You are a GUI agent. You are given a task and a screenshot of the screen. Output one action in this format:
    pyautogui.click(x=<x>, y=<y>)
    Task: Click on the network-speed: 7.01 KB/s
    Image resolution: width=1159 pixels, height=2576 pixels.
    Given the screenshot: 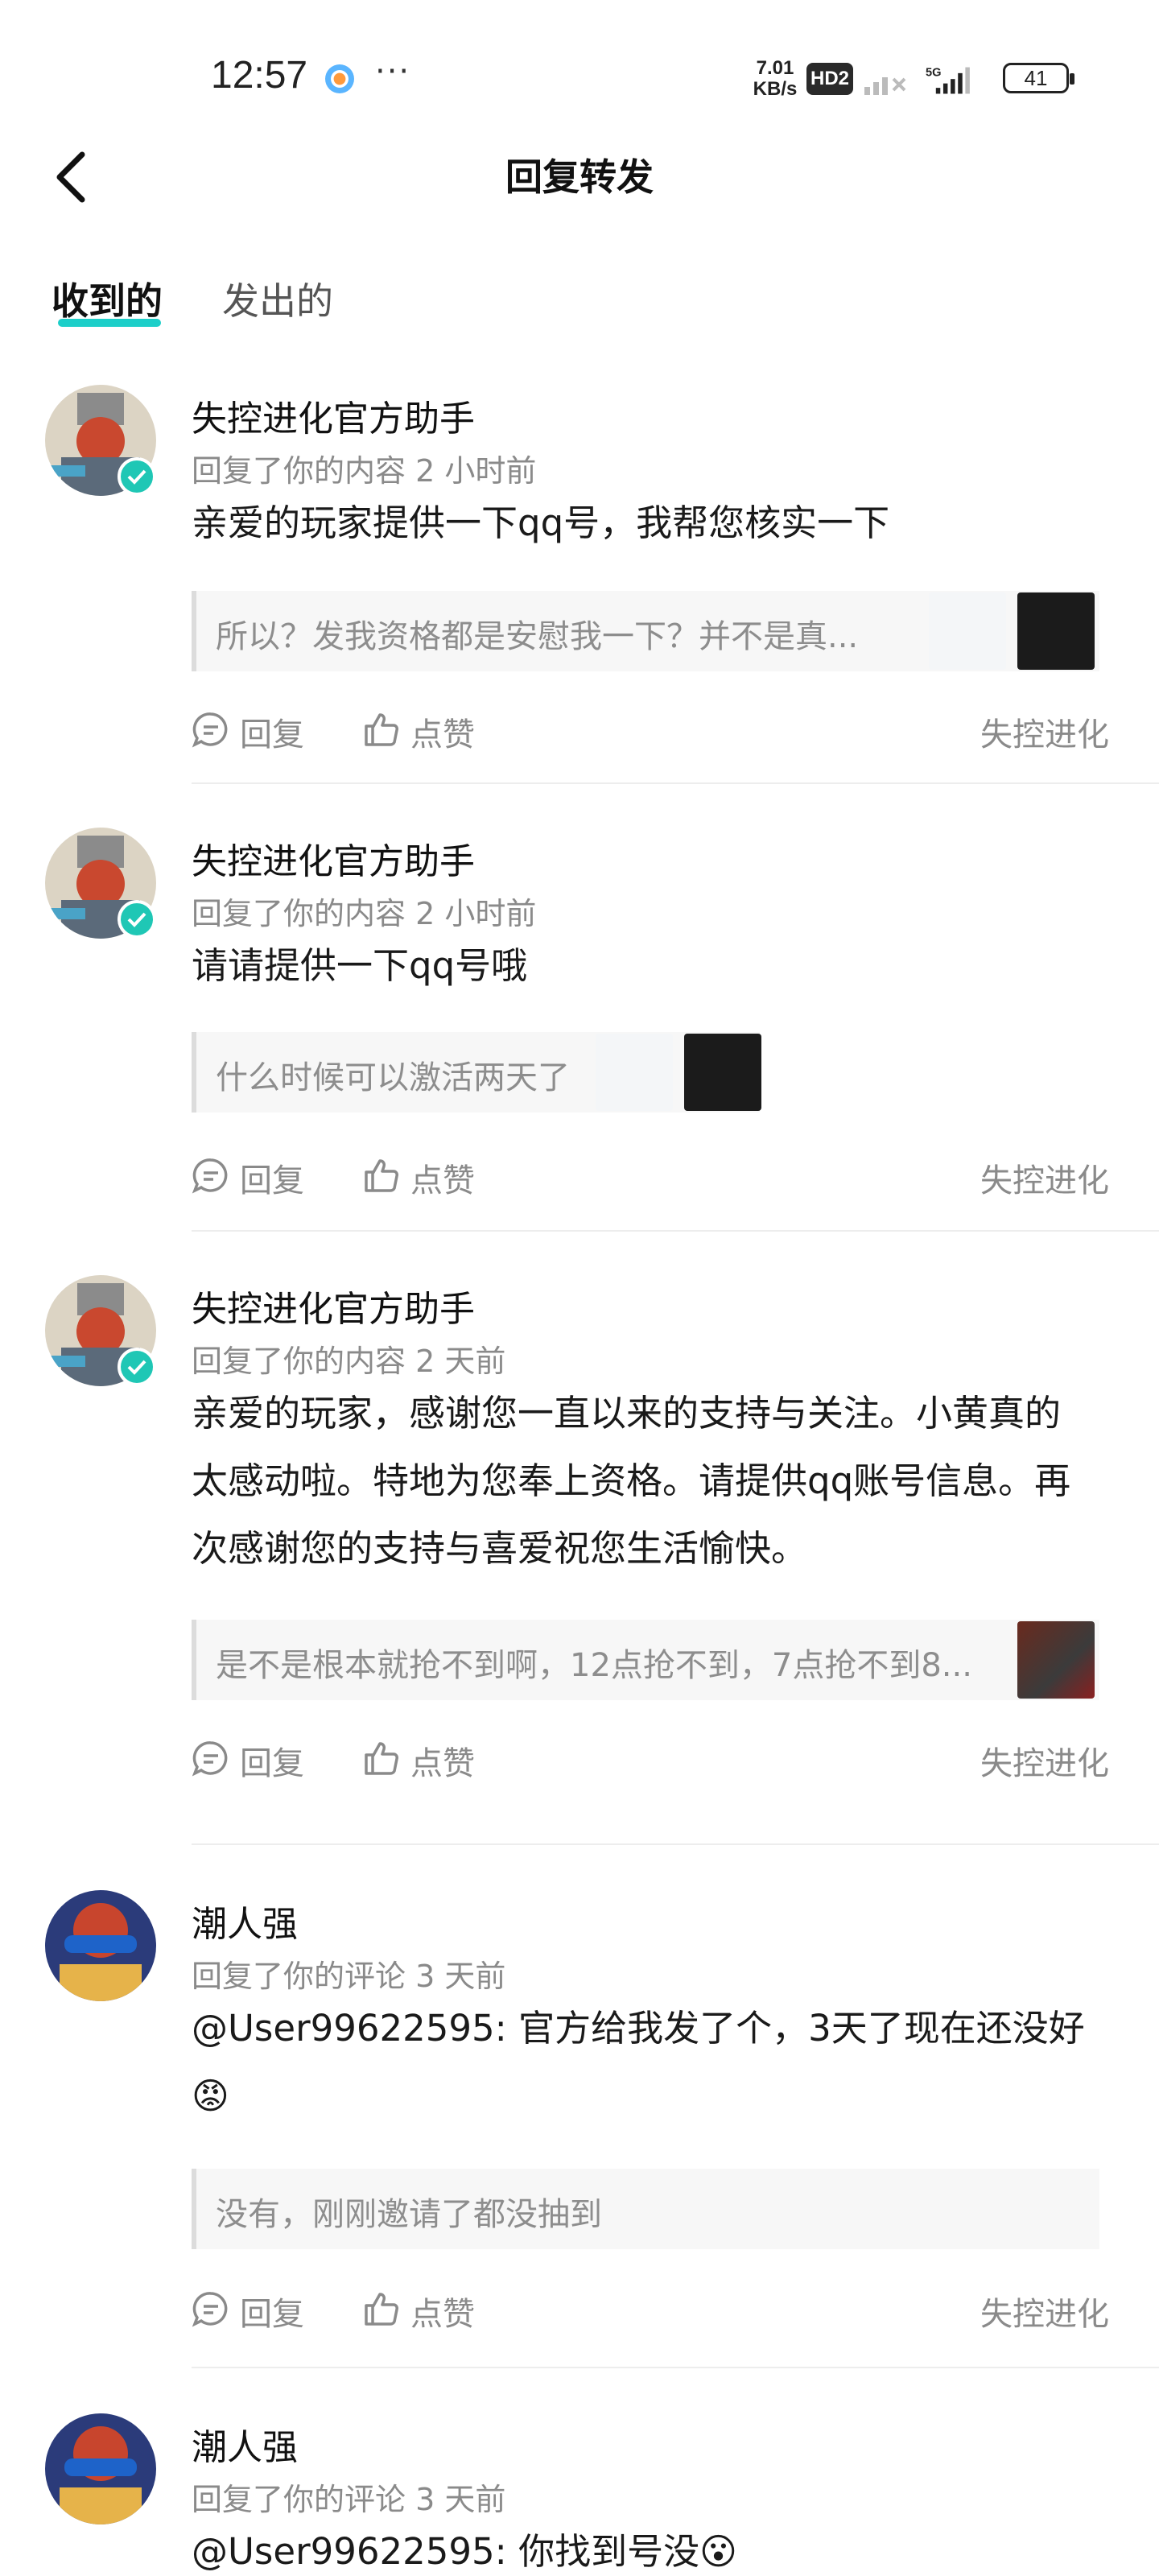 What is the action you would take?
    pyautogui.click(x=775, y=79)
    